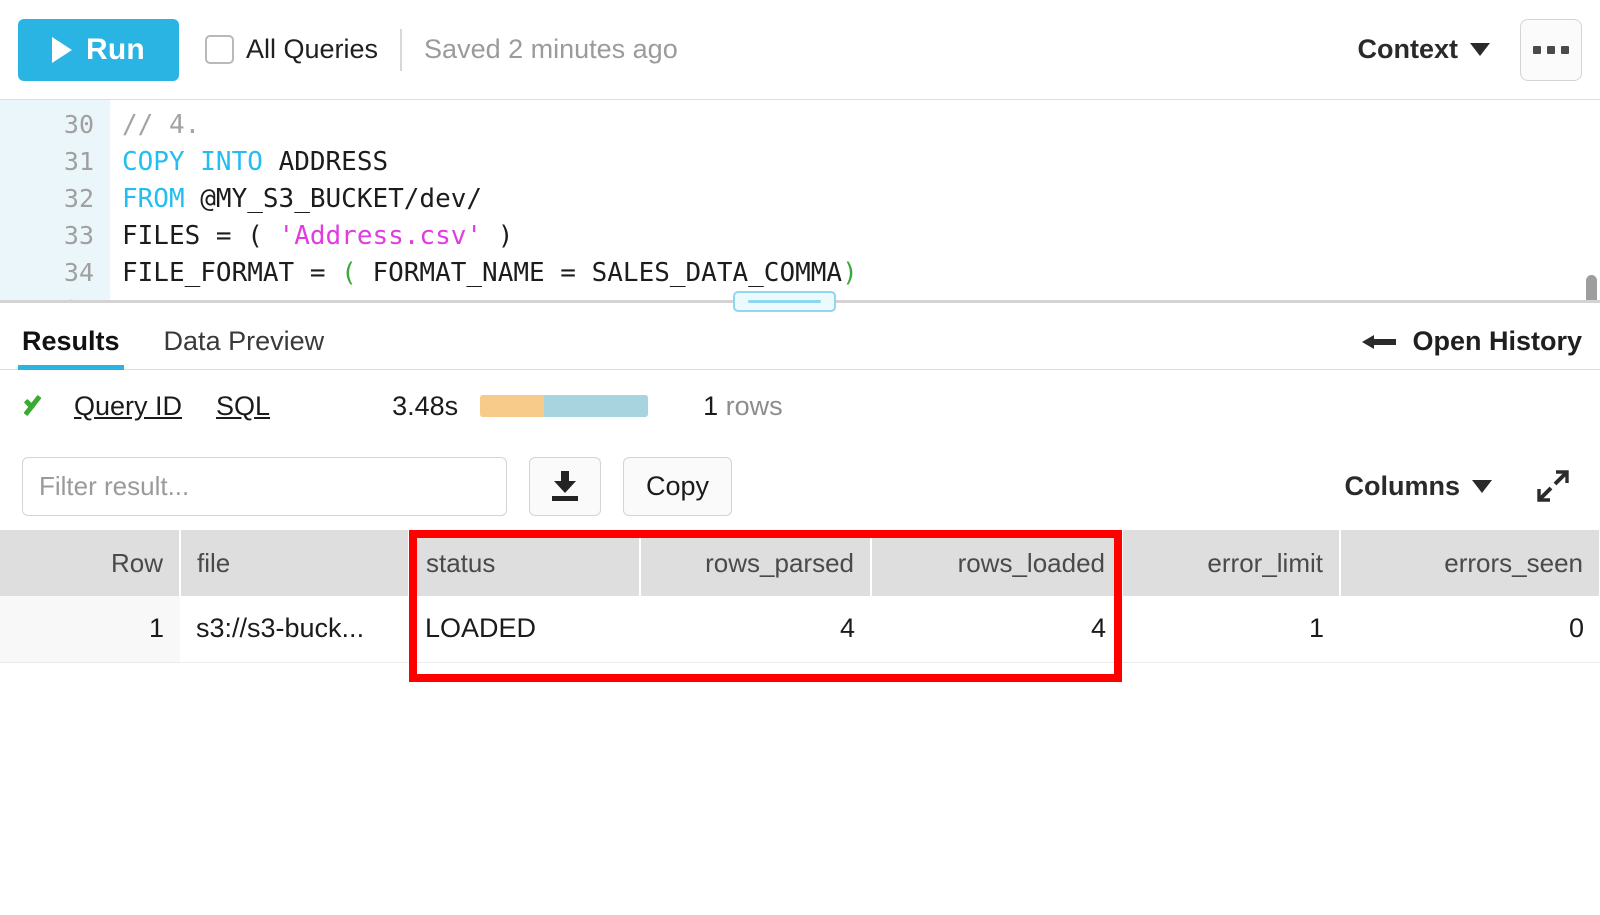 This screenshot has width=1600, height=915. I want to click on query-progress-bar, so click(564, 406).